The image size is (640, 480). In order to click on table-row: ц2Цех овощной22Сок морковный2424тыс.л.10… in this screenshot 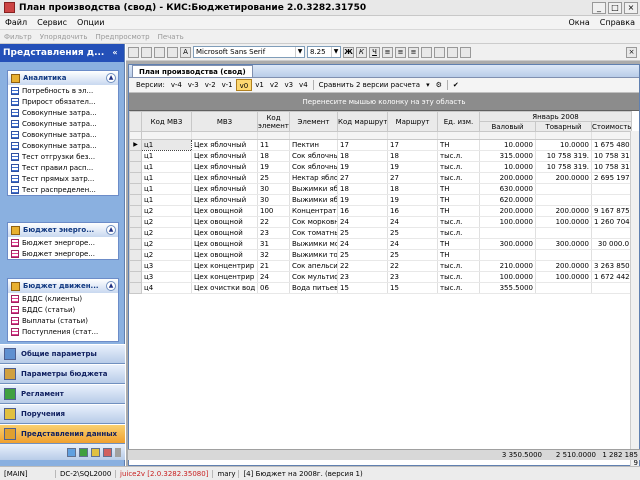, I will do `click(381, 222)`.